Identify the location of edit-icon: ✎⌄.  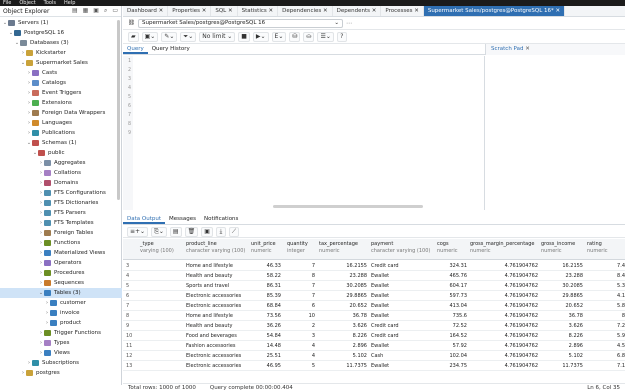
(169, 36).